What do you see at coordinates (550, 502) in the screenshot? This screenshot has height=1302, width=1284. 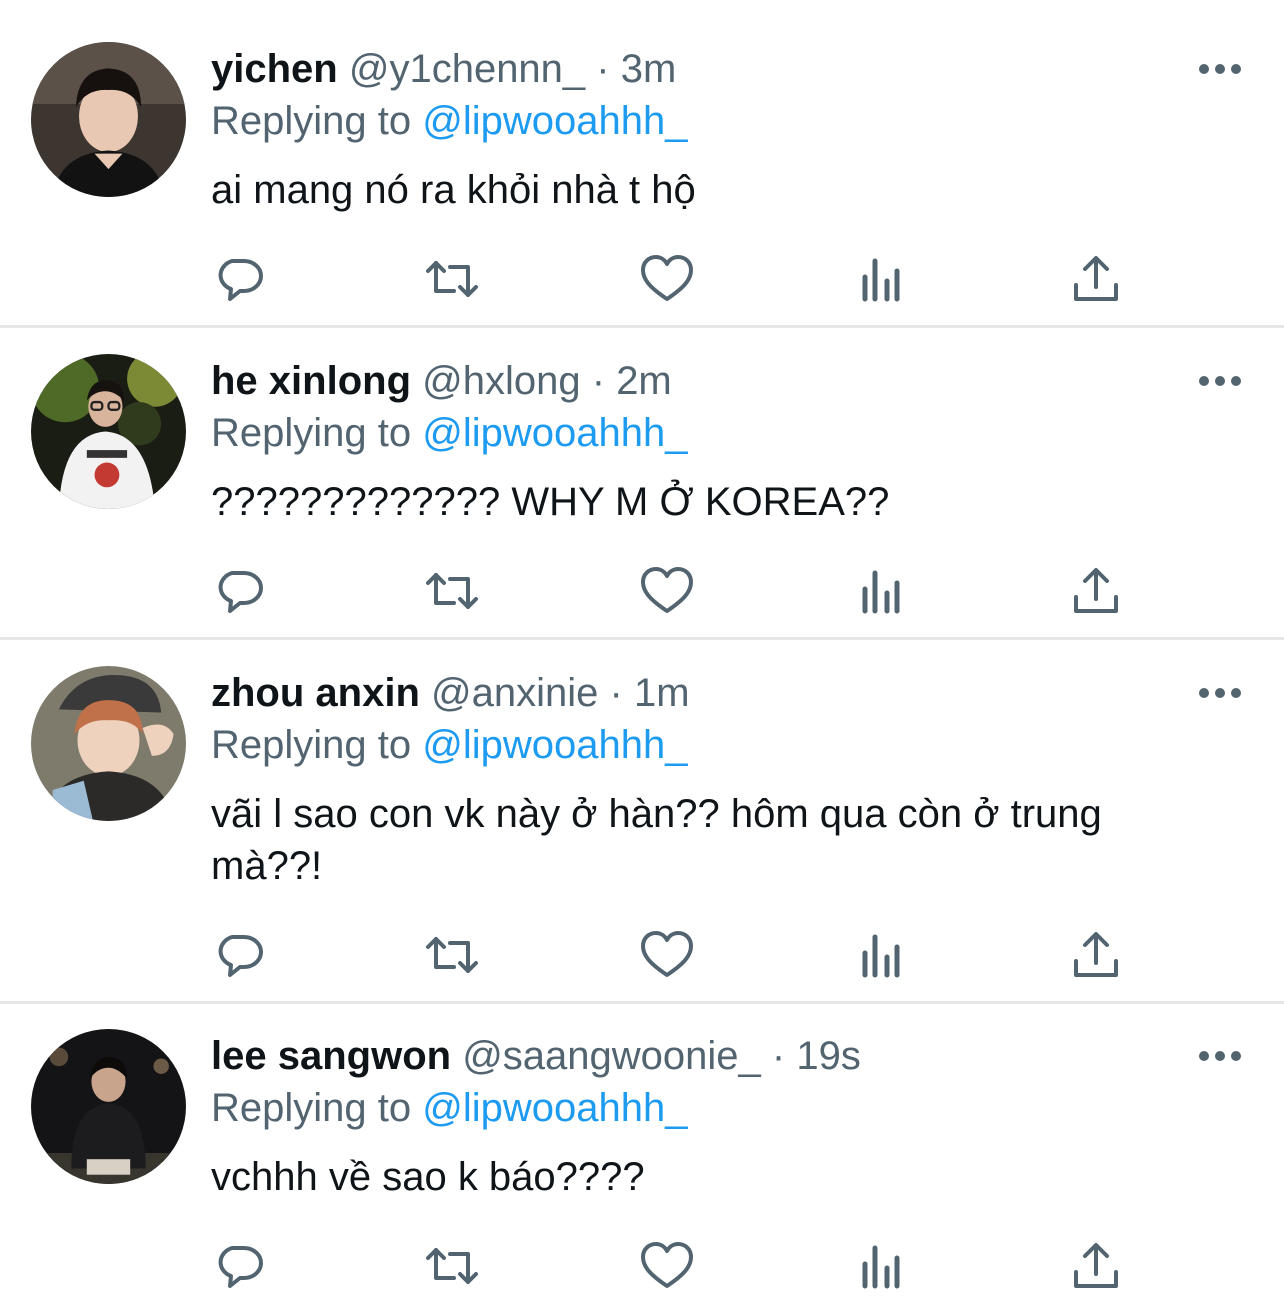 I see `tweet-text: ????????????? WHY M Ở KOREA??` at bounding box center [550, 502].